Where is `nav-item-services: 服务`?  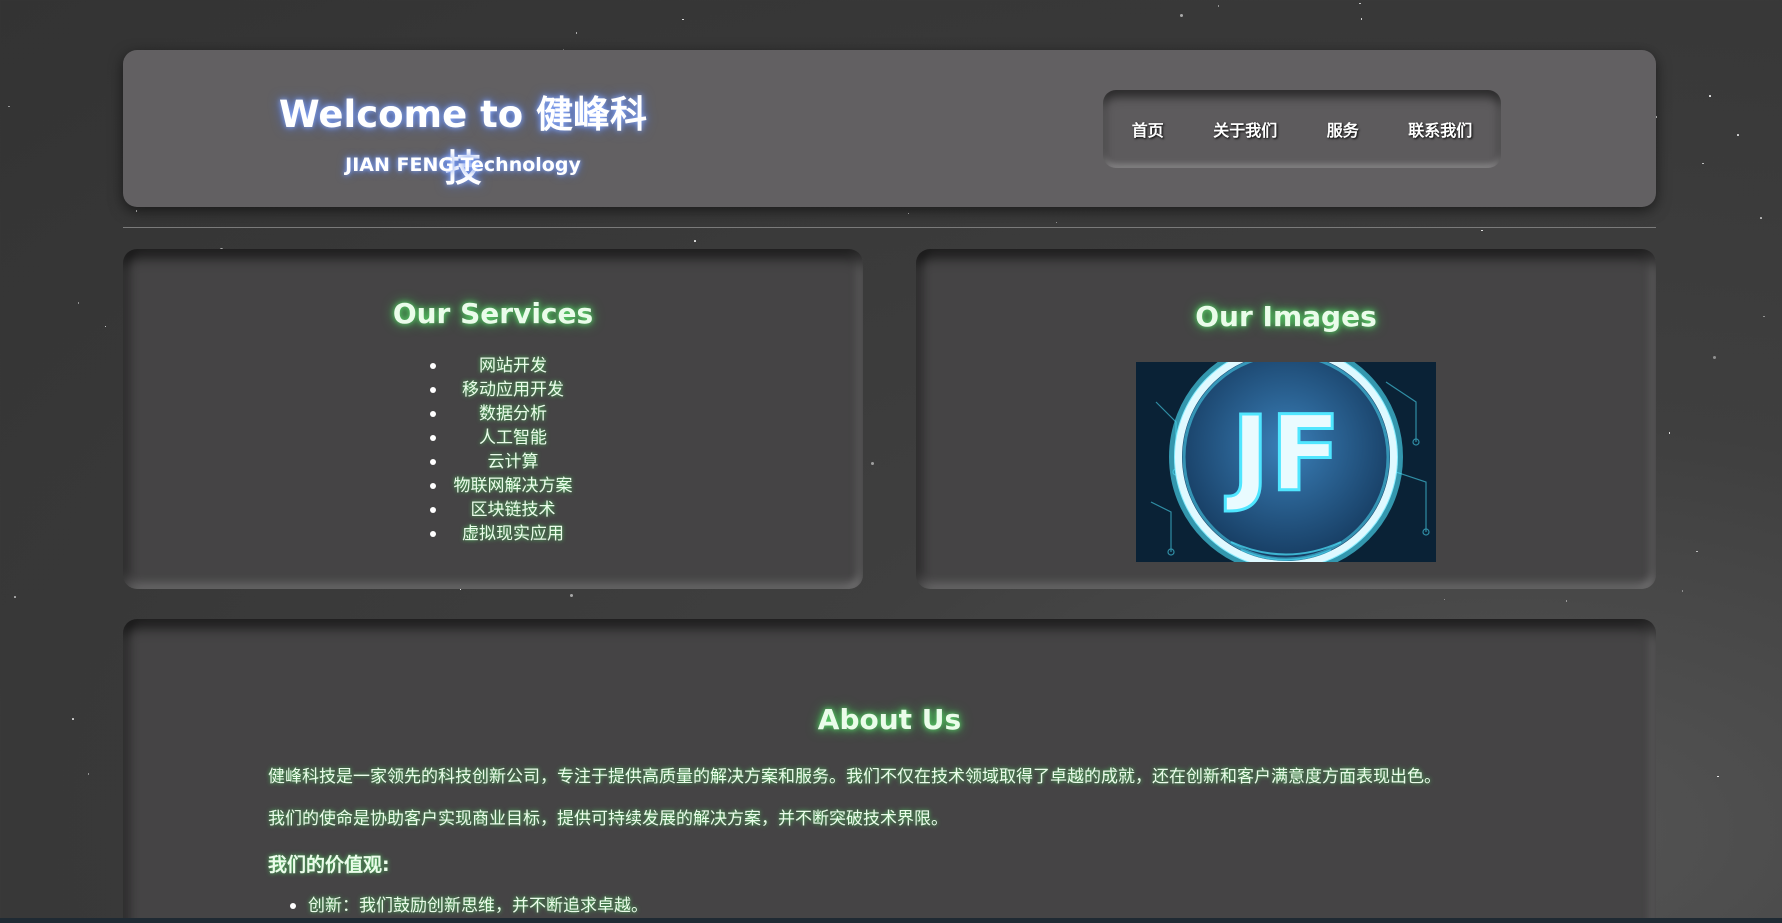
nav-item-services: 服务 is located at coordinates (1343, 129).